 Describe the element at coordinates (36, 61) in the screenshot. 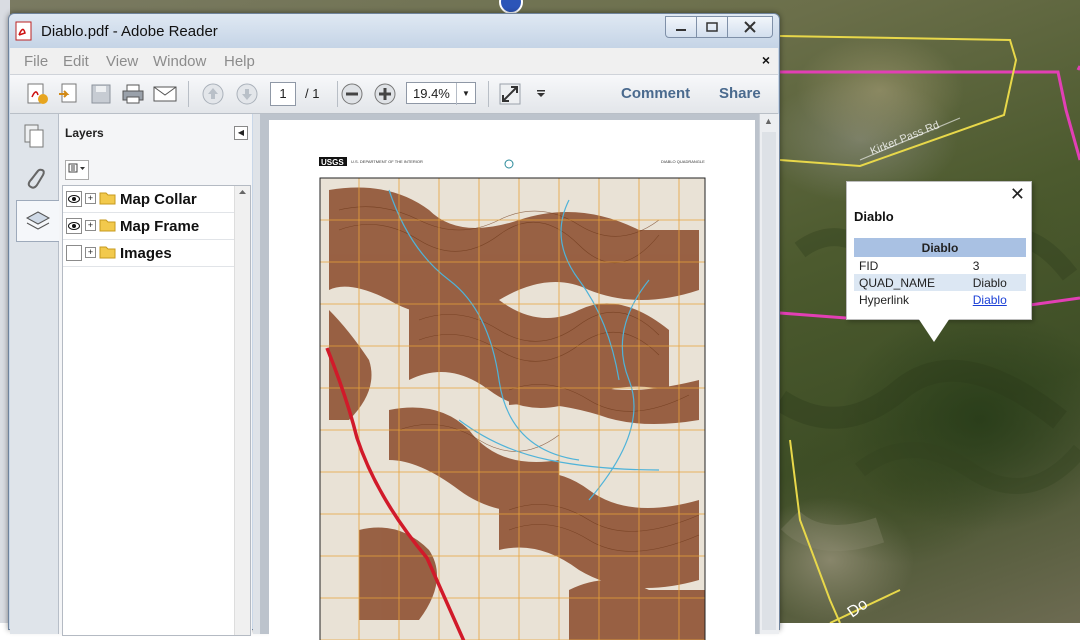

I see `menu-file: File` at that location.